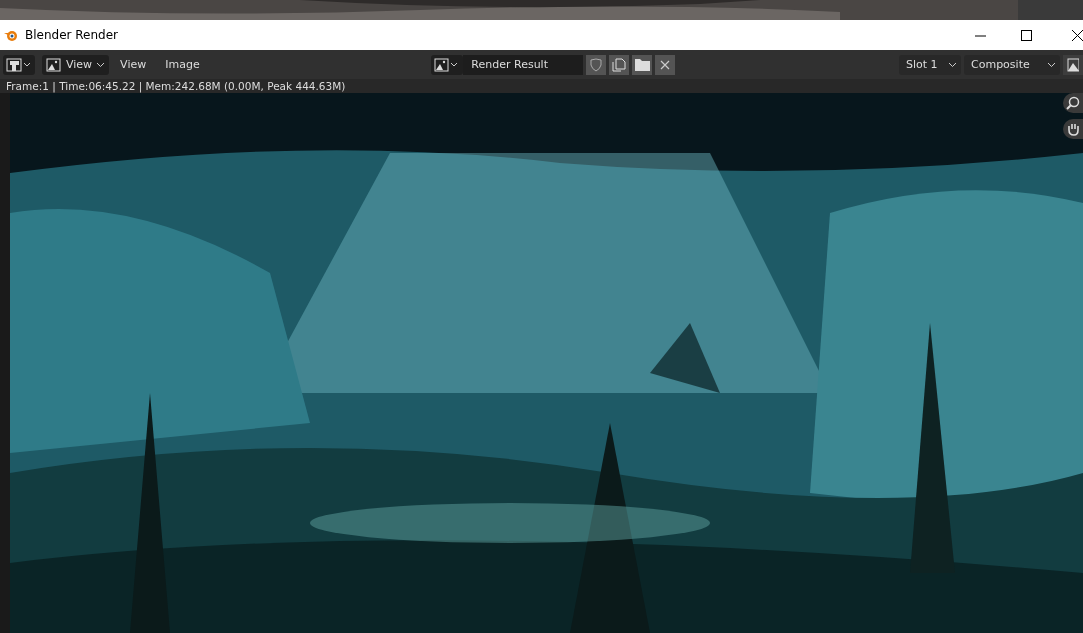 This screenshot has height=633, width=1083. I want to click on display-icon, so click(1073, 64).